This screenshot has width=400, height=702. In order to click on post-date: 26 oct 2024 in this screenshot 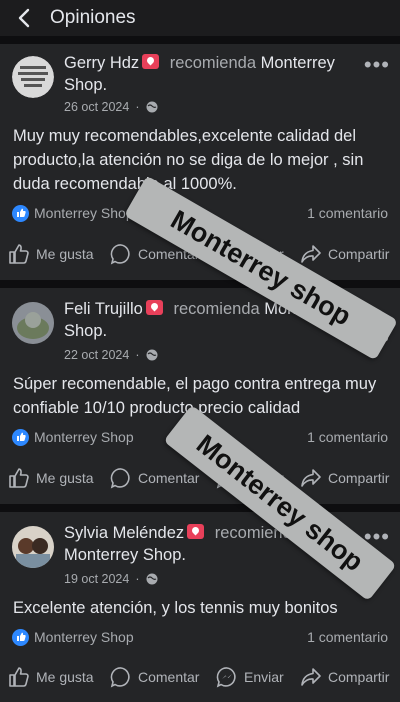, I will do `click(96, 107)`.